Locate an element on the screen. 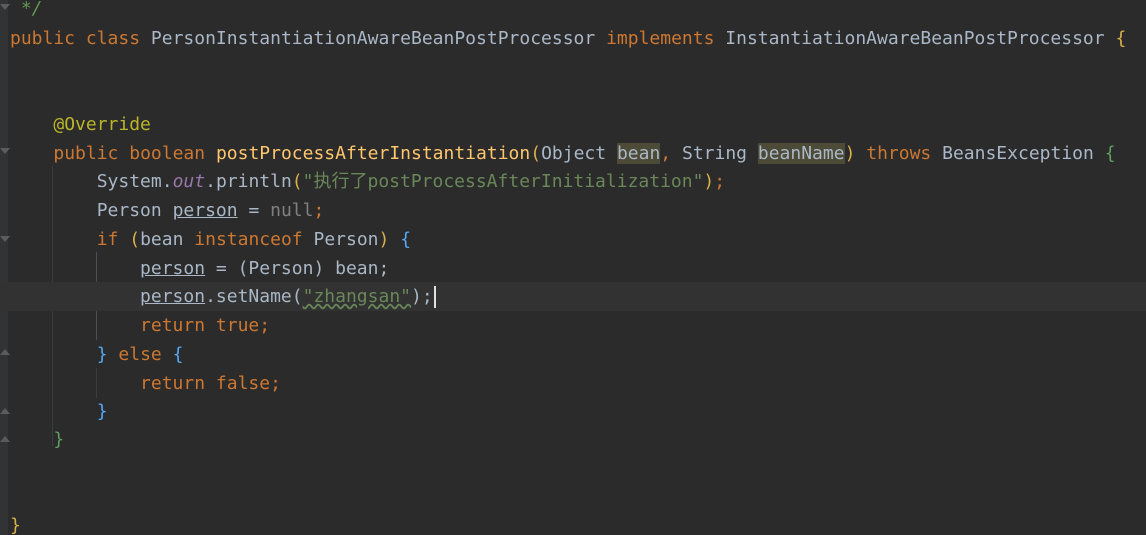 The image size is (1146, 535). keyword: class is located at coordinates (113, 38).